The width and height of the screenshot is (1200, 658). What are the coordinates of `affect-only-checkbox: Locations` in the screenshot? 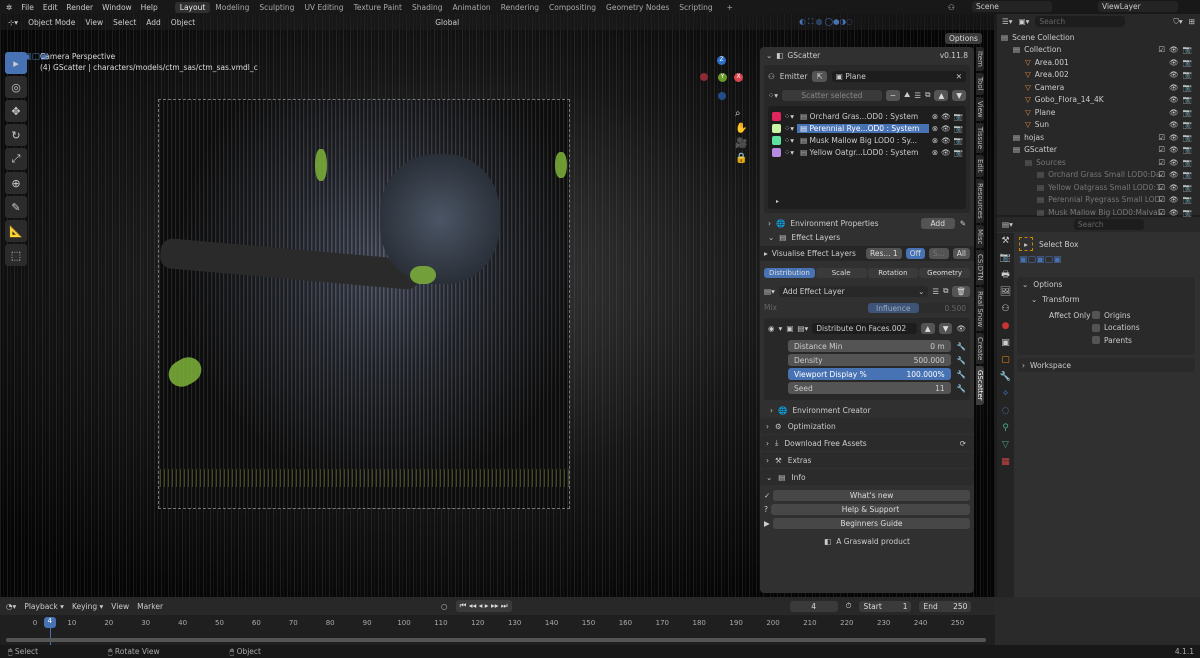 It's located at (1116, 328).